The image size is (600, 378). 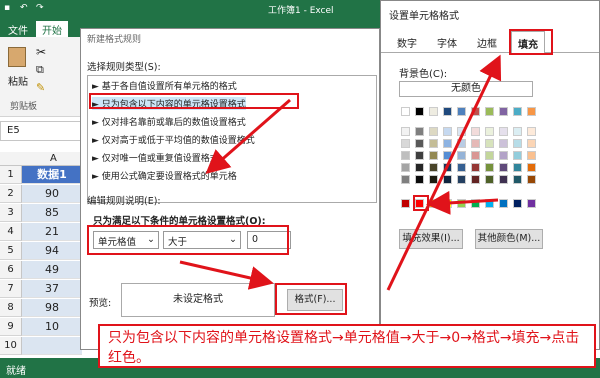 What do you see at coordinates (347, 346) in the screenshot?
I see `annotation-text: 只为包含以下内容的单元格设置格式→单元格值→大于→0→格式→填充→点击红色。` at bounding box center [347, 346].